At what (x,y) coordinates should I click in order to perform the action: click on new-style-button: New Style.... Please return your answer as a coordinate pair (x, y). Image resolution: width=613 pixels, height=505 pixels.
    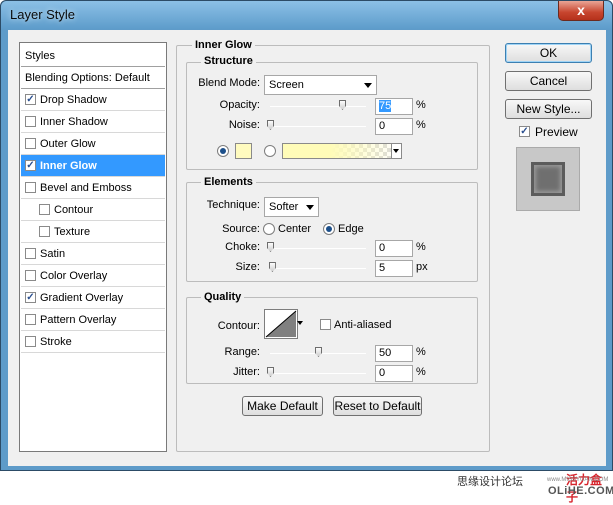
    Looking at the image, I should click on (548, 109).